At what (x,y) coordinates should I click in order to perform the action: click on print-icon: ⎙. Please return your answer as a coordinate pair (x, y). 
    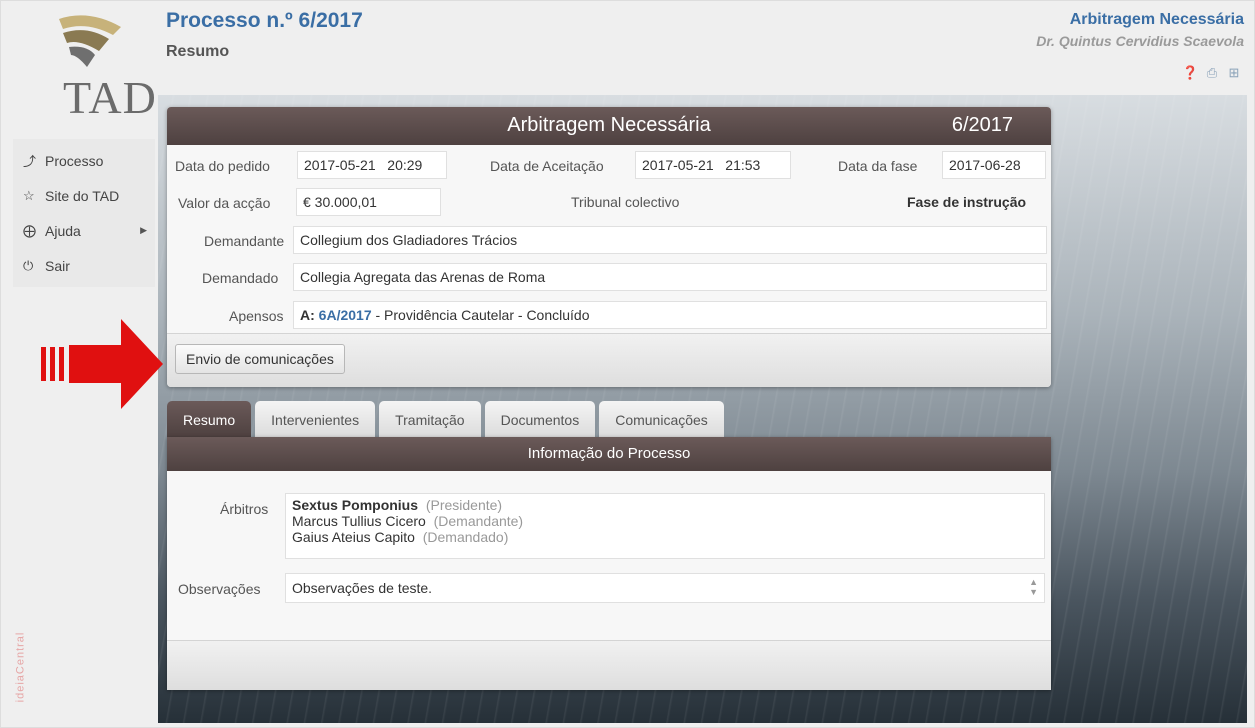
    Looking at the image, I should click on (1212, 73).